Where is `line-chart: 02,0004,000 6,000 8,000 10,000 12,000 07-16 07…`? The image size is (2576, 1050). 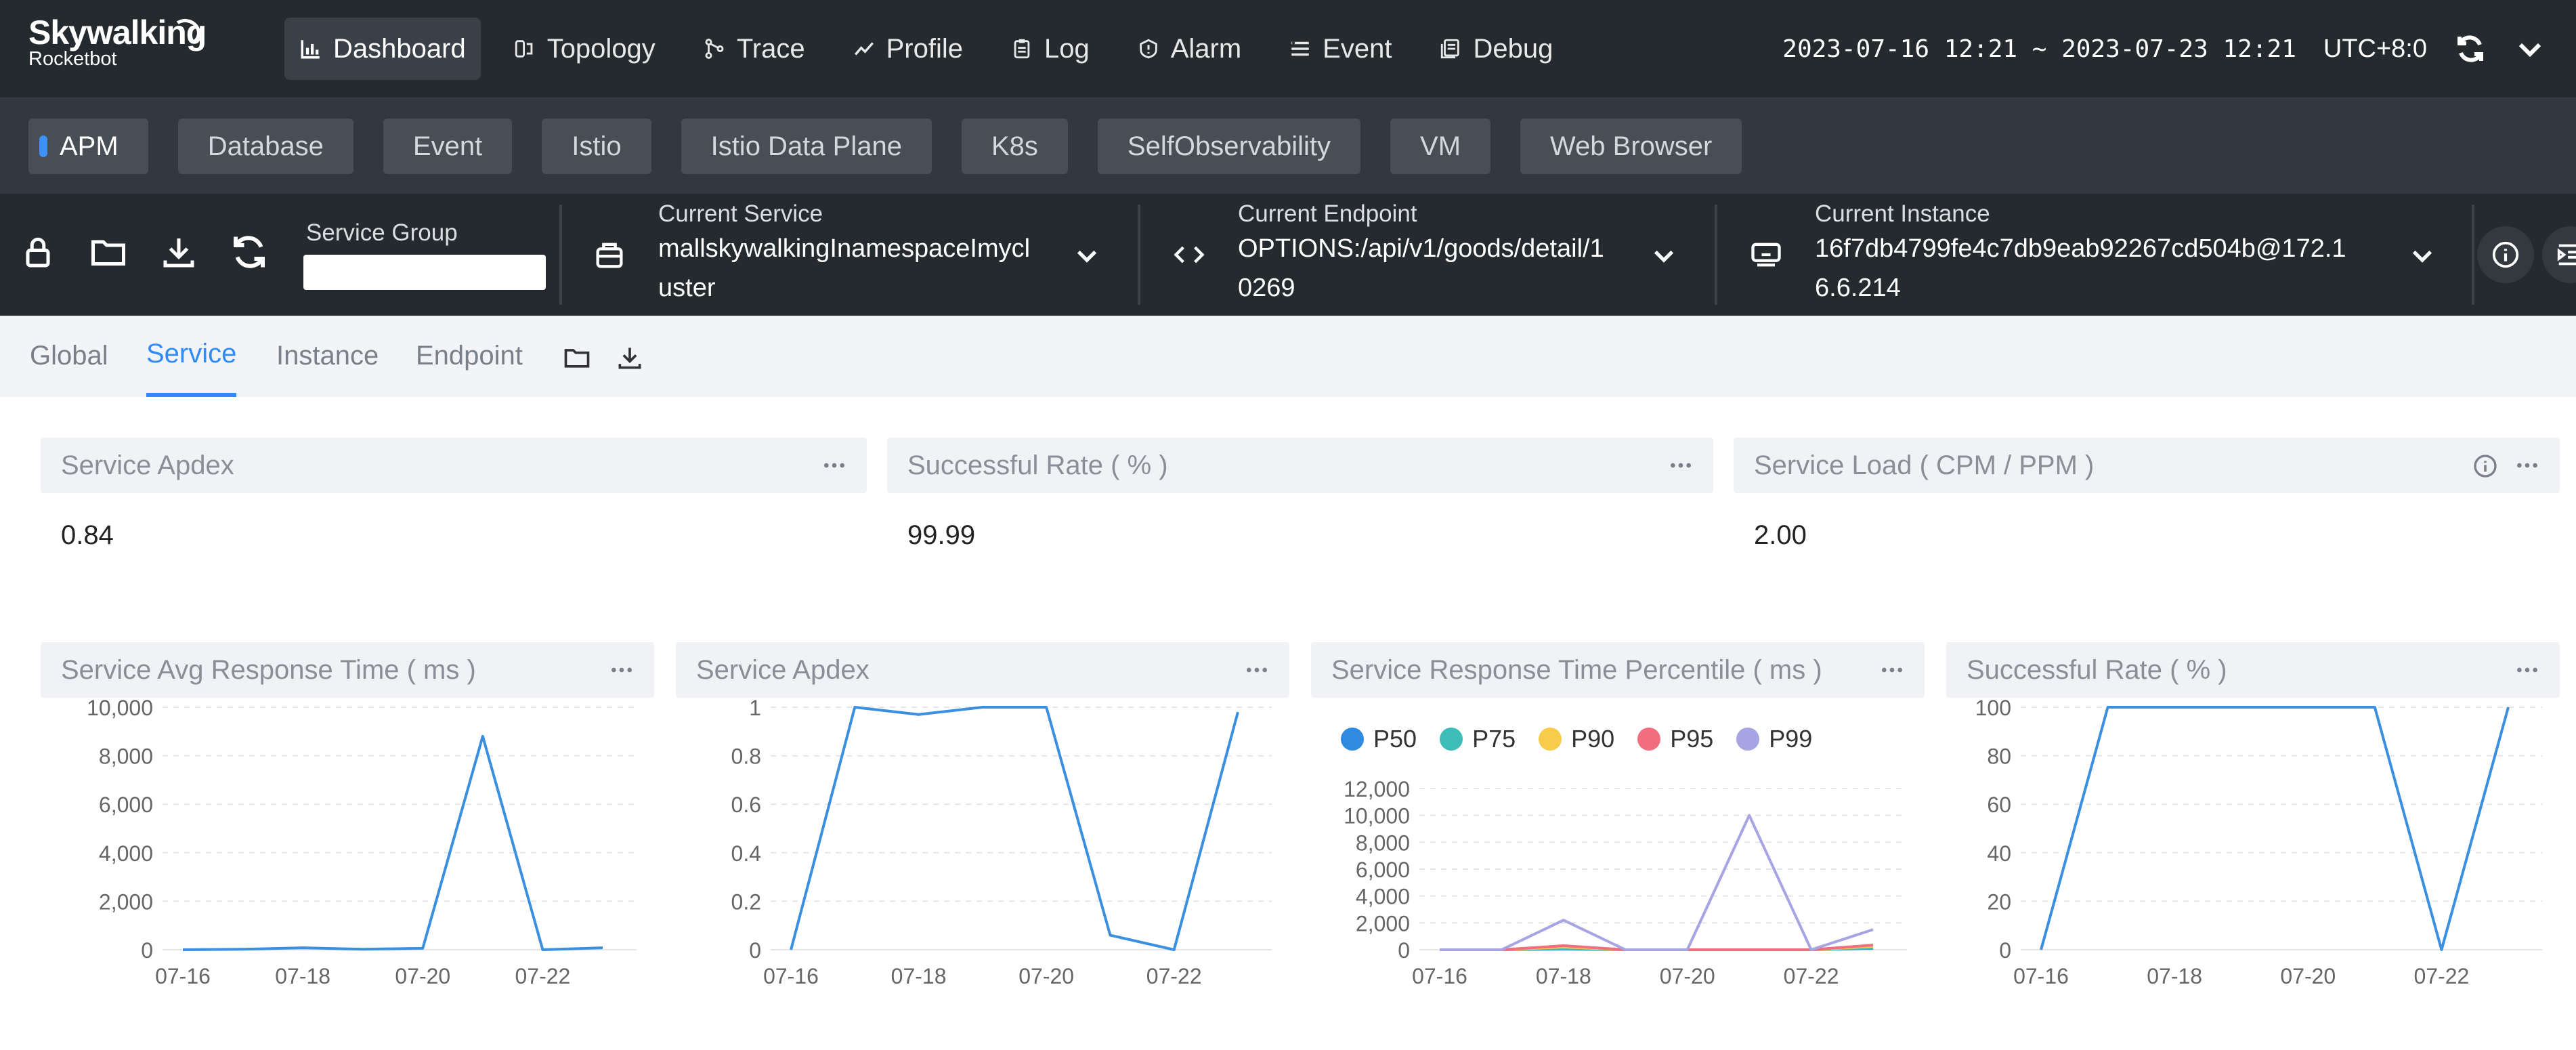
line-chart: 02,0004,000 6,000 8,000 10,000 12,000 07-16 07… is located at coordinates (1625, 882).